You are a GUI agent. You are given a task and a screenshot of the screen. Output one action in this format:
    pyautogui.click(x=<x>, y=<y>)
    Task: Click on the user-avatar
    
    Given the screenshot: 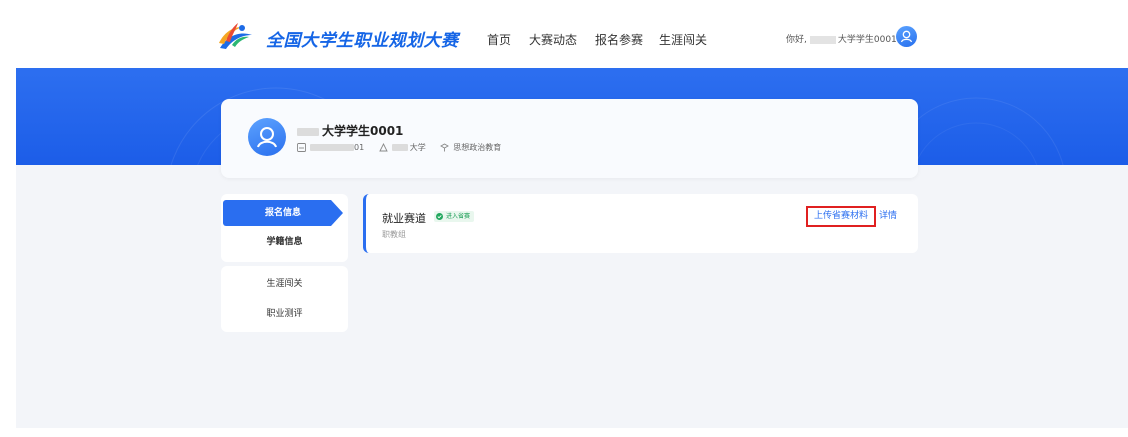 What is the action you would take?
    pyautogui.click(x=906, y=36)
    